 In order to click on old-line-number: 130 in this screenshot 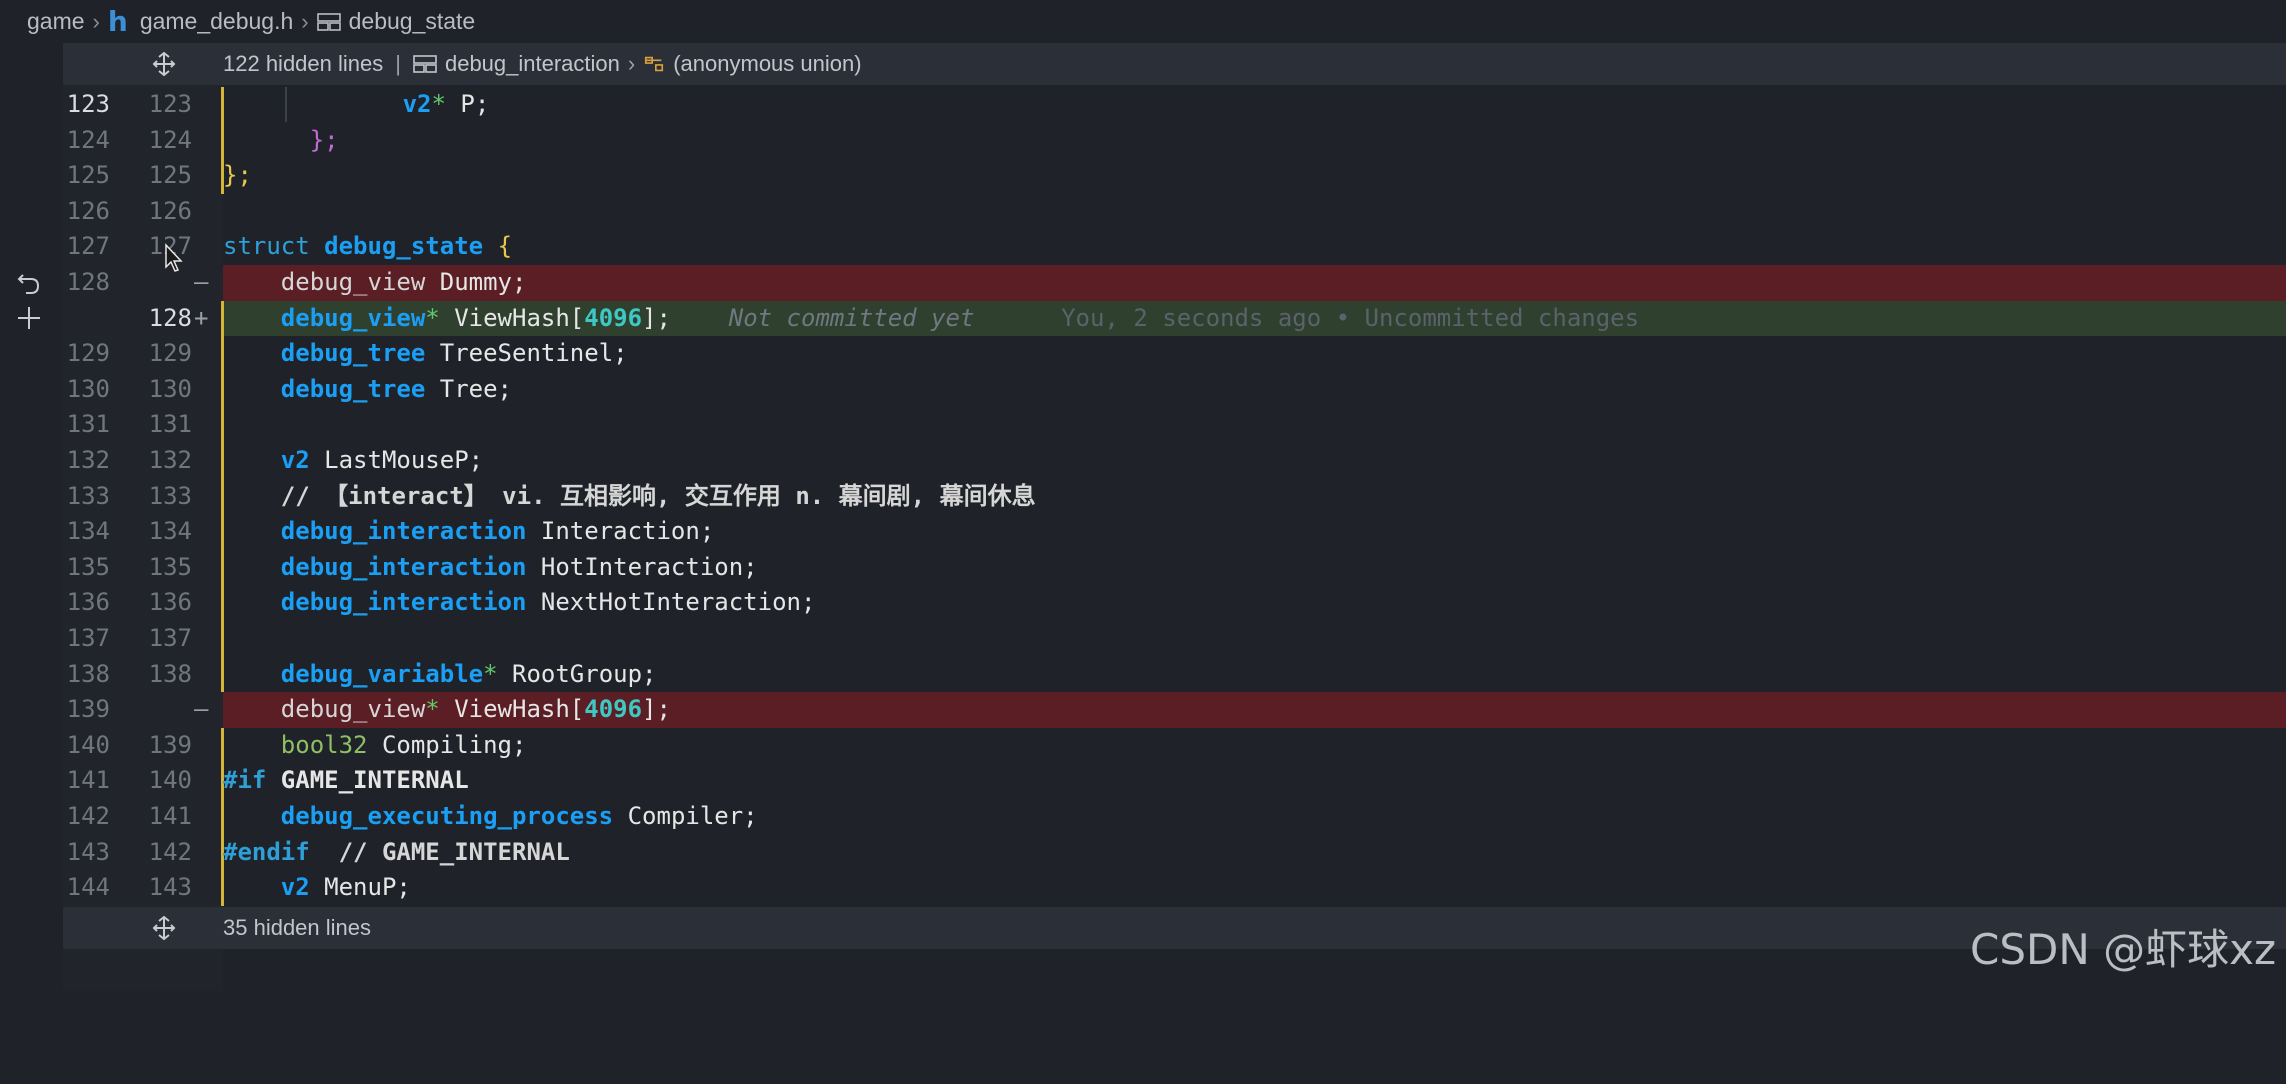, I will do `click(88, 388)`.